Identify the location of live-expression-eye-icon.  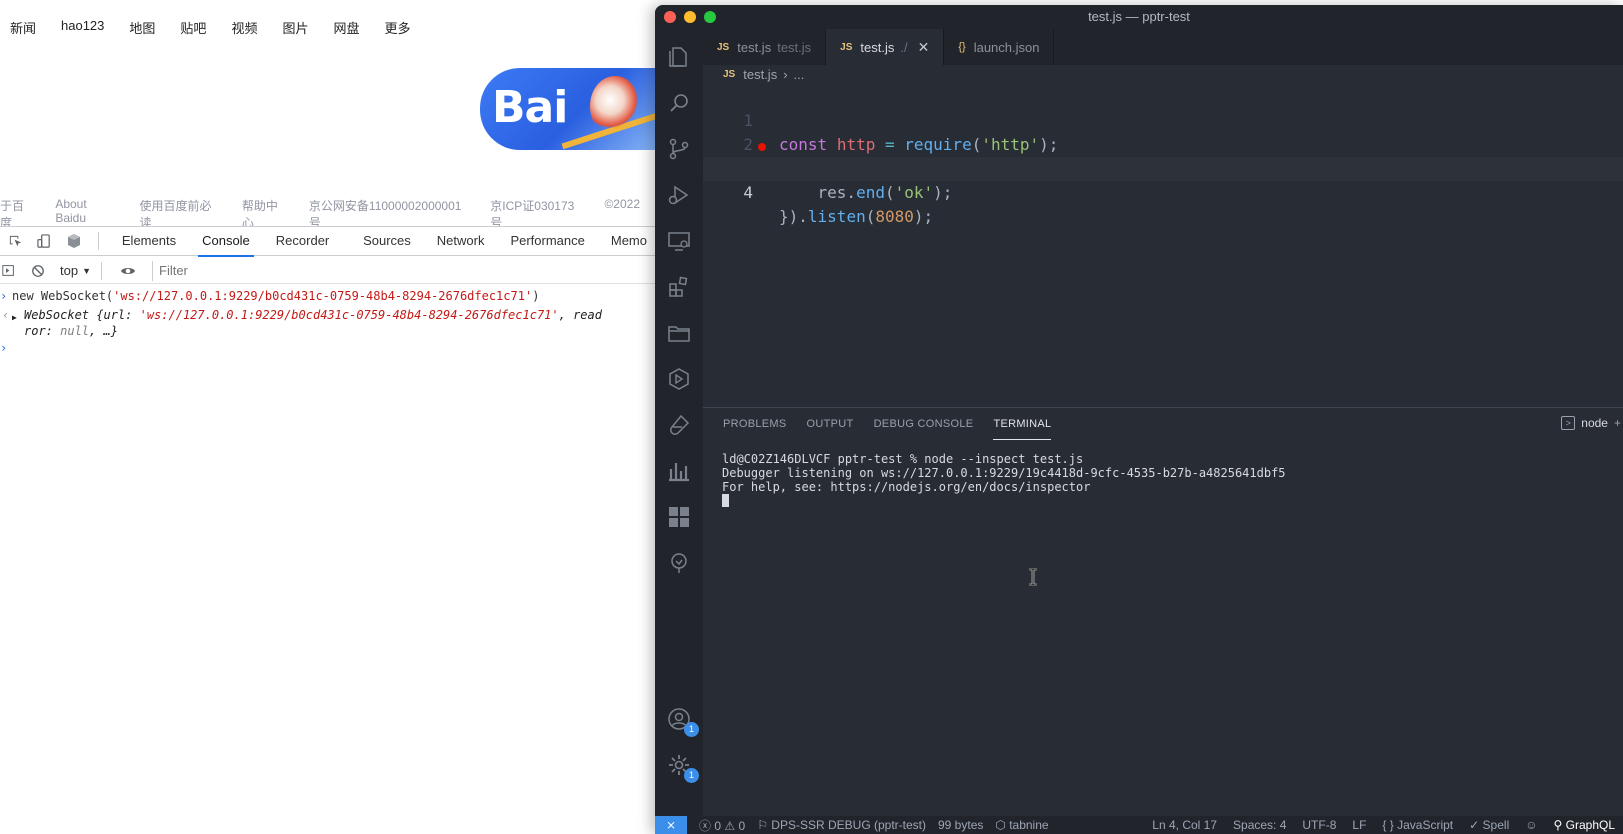
(128, 271).